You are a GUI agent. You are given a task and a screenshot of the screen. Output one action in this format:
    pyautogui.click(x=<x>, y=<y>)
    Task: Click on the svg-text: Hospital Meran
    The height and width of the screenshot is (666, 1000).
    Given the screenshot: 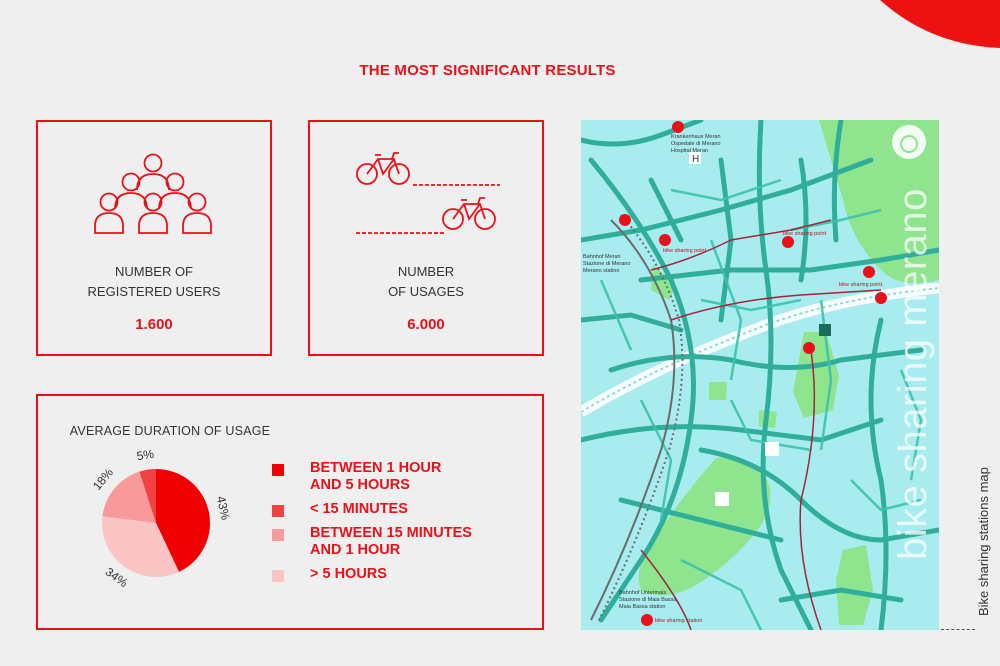 What is the action you would take?
    pyautogui.click(x=689, y=151)
    